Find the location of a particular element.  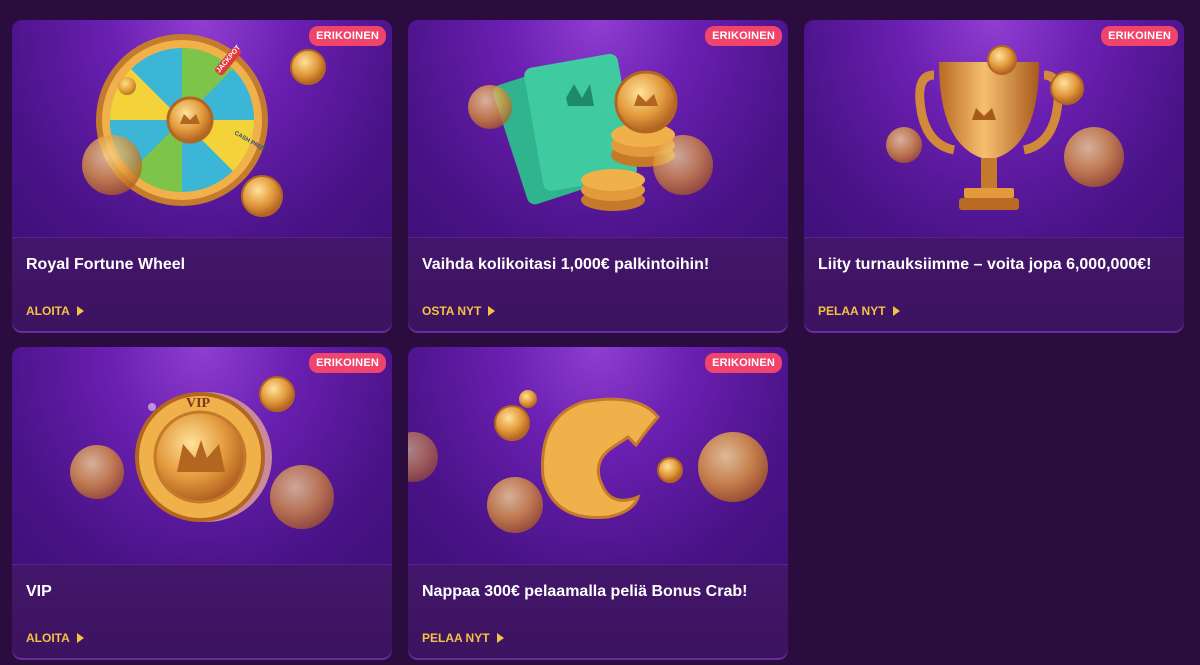

card-title: VIP is located at coordinates (39, 591).